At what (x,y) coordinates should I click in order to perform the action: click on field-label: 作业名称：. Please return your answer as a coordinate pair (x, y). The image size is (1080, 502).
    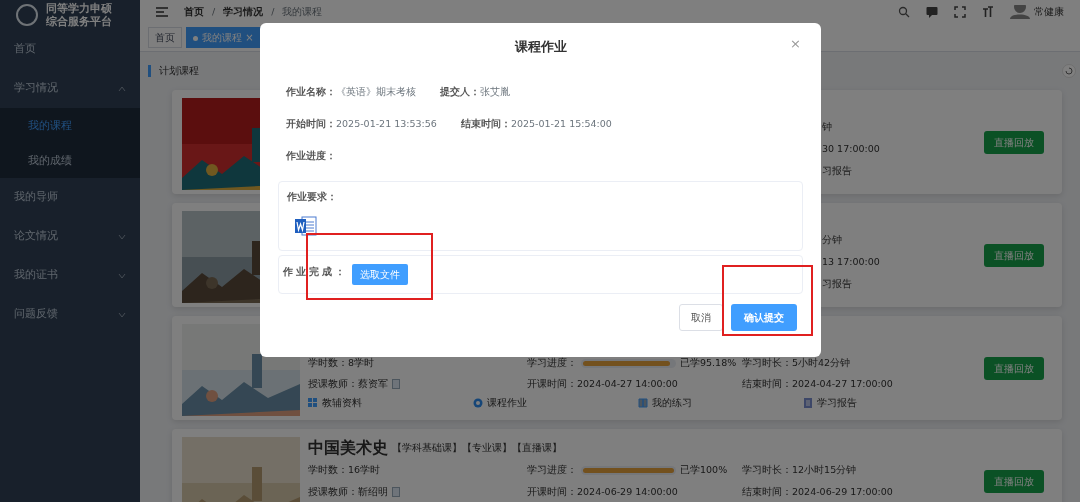
    Looking at the image, I should click on (311, 92).